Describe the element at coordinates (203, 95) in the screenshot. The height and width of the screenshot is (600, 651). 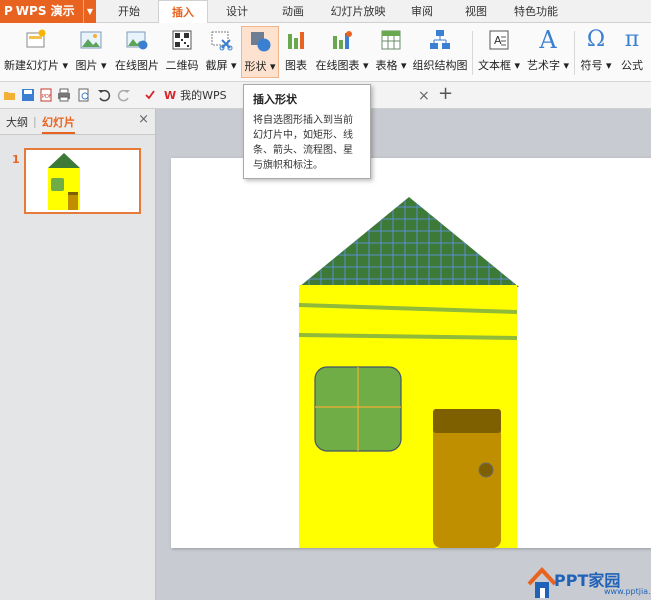
I see `document-tab-label: 我的WPS` at that location.